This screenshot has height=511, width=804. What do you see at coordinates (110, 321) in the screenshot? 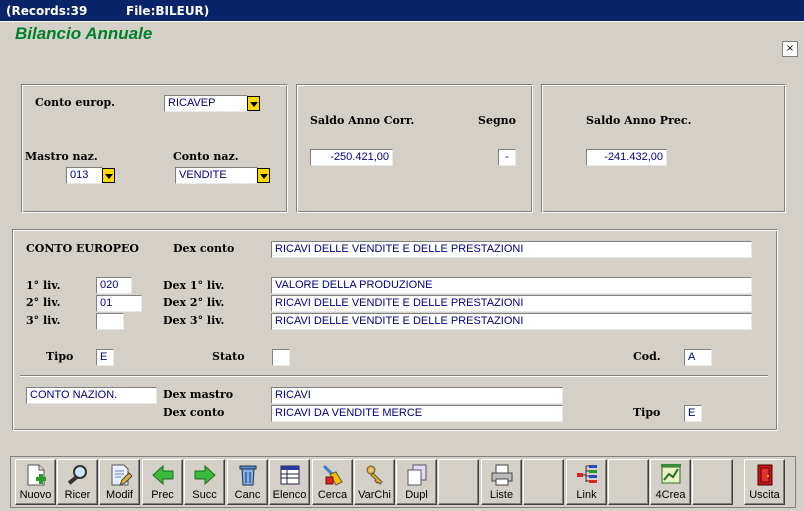
I see `liv3-field` at bounding box center [110, 321].